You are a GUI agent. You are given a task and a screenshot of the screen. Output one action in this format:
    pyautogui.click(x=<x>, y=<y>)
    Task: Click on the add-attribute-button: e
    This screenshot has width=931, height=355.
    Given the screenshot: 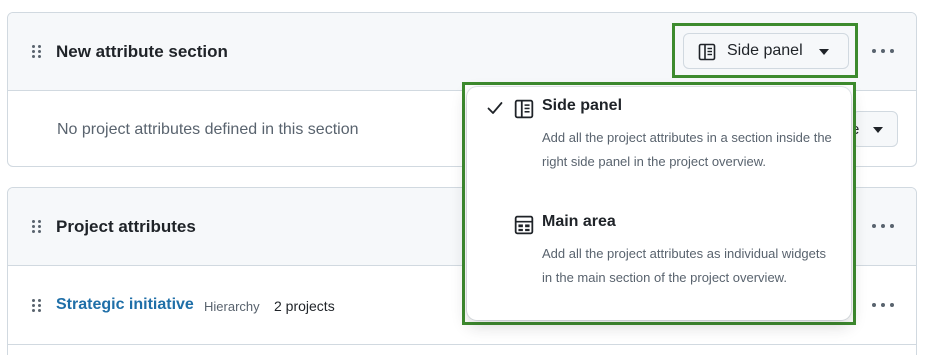 What is the action you would take?
    pyautogui.click(x=874, y=129)
    